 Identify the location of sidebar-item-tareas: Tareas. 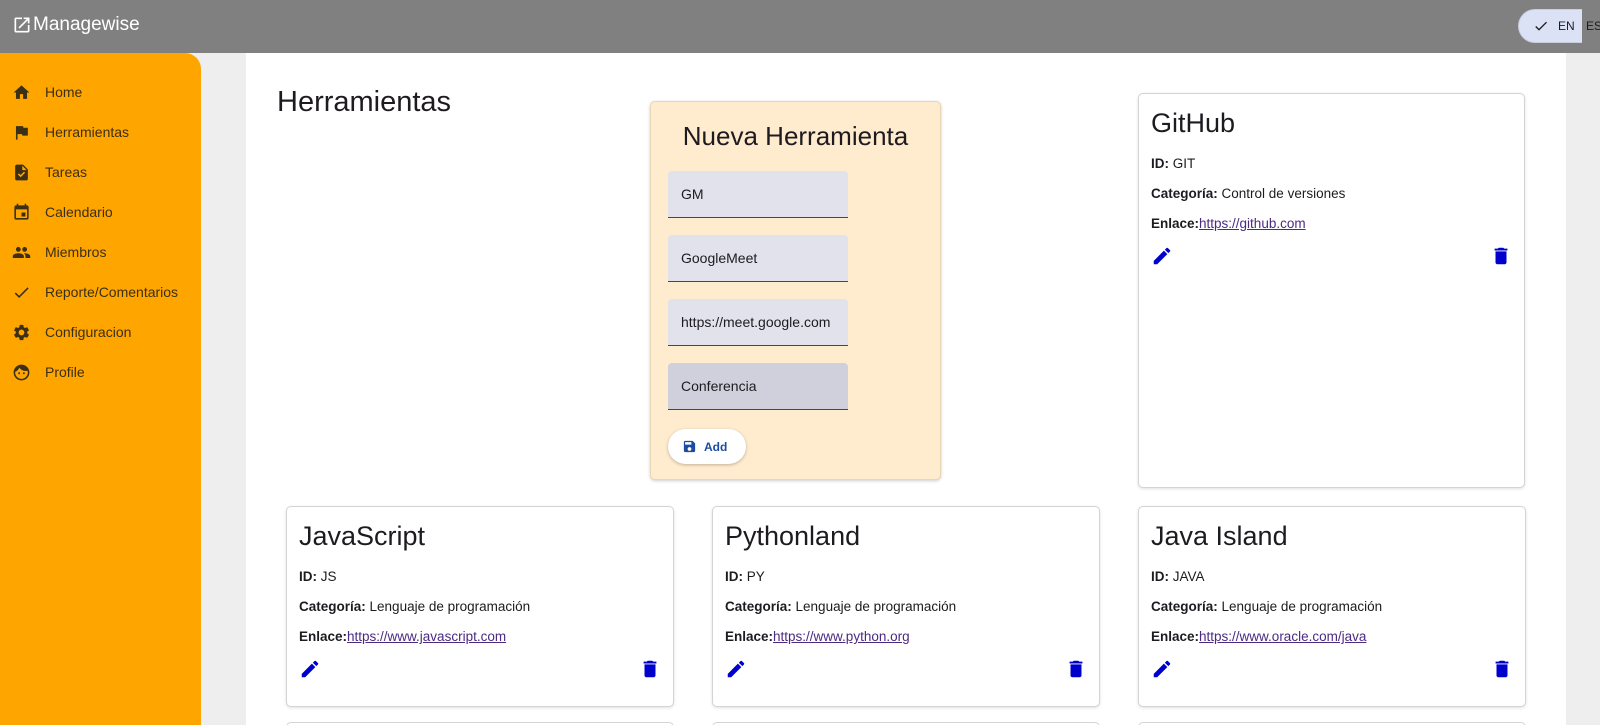
(100, 172).